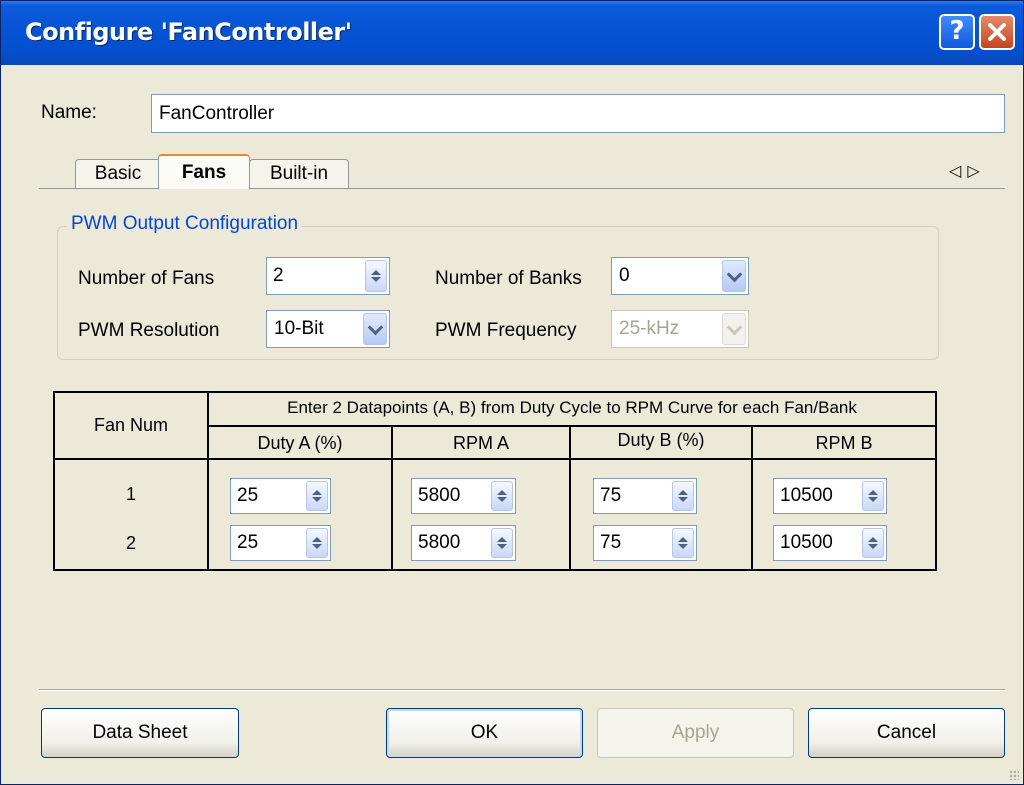 The width and height of the screenshot is (1024, 785). I want to click on number-of-banks-label: Number of Banks, so click(508, 278).